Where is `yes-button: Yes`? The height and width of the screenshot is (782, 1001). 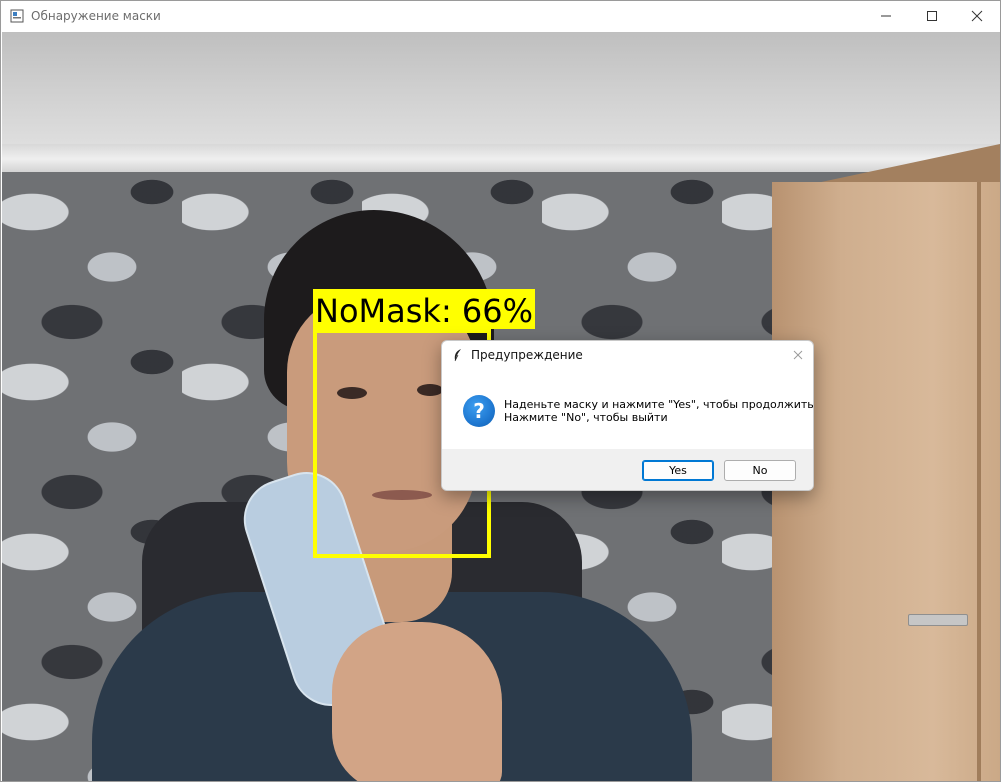 yes-button: Yes is located at coordinates (678, 470).